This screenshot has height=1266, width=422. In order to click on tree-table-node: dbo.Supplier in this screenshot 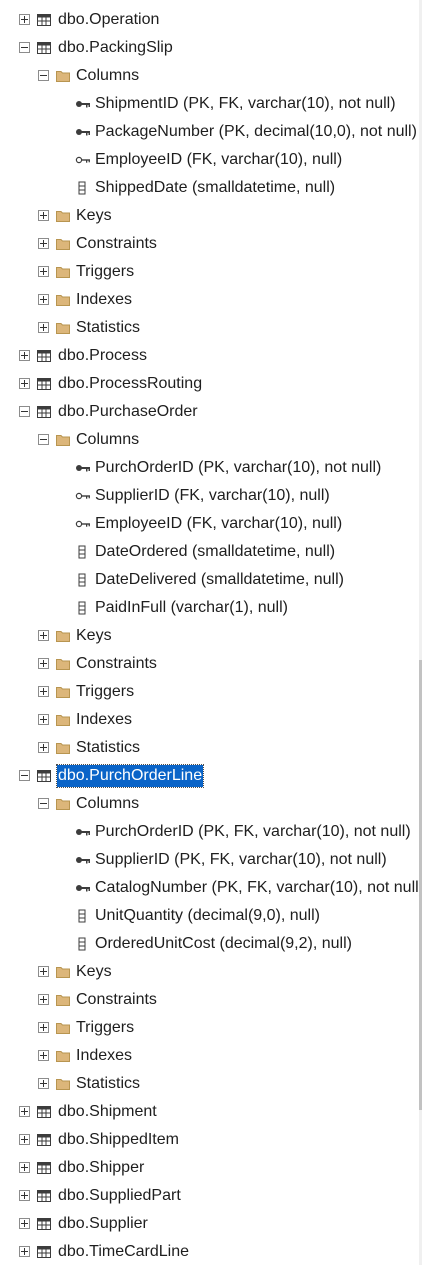, I will do `click(209, 1224)`.